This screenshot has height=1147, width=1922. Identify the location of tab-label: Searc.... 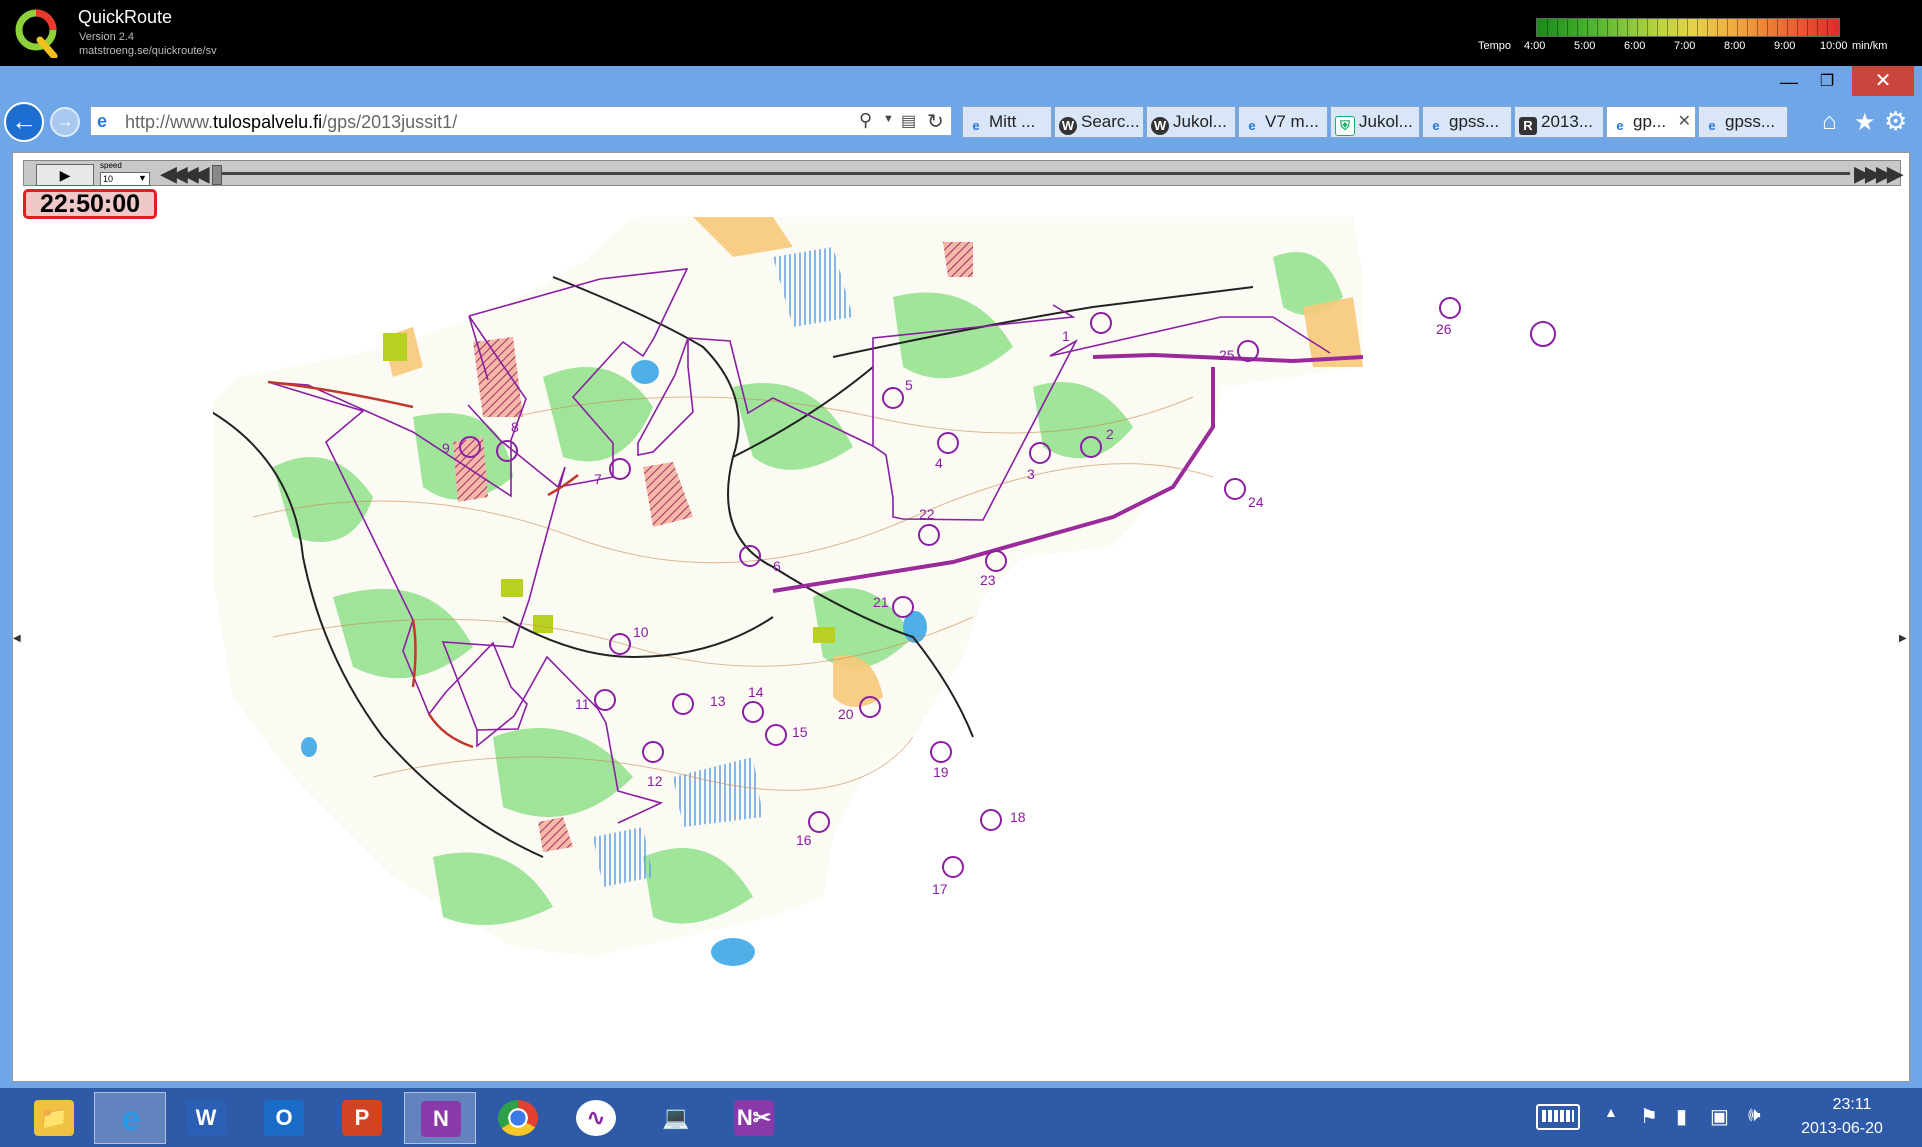
(1110, 121).